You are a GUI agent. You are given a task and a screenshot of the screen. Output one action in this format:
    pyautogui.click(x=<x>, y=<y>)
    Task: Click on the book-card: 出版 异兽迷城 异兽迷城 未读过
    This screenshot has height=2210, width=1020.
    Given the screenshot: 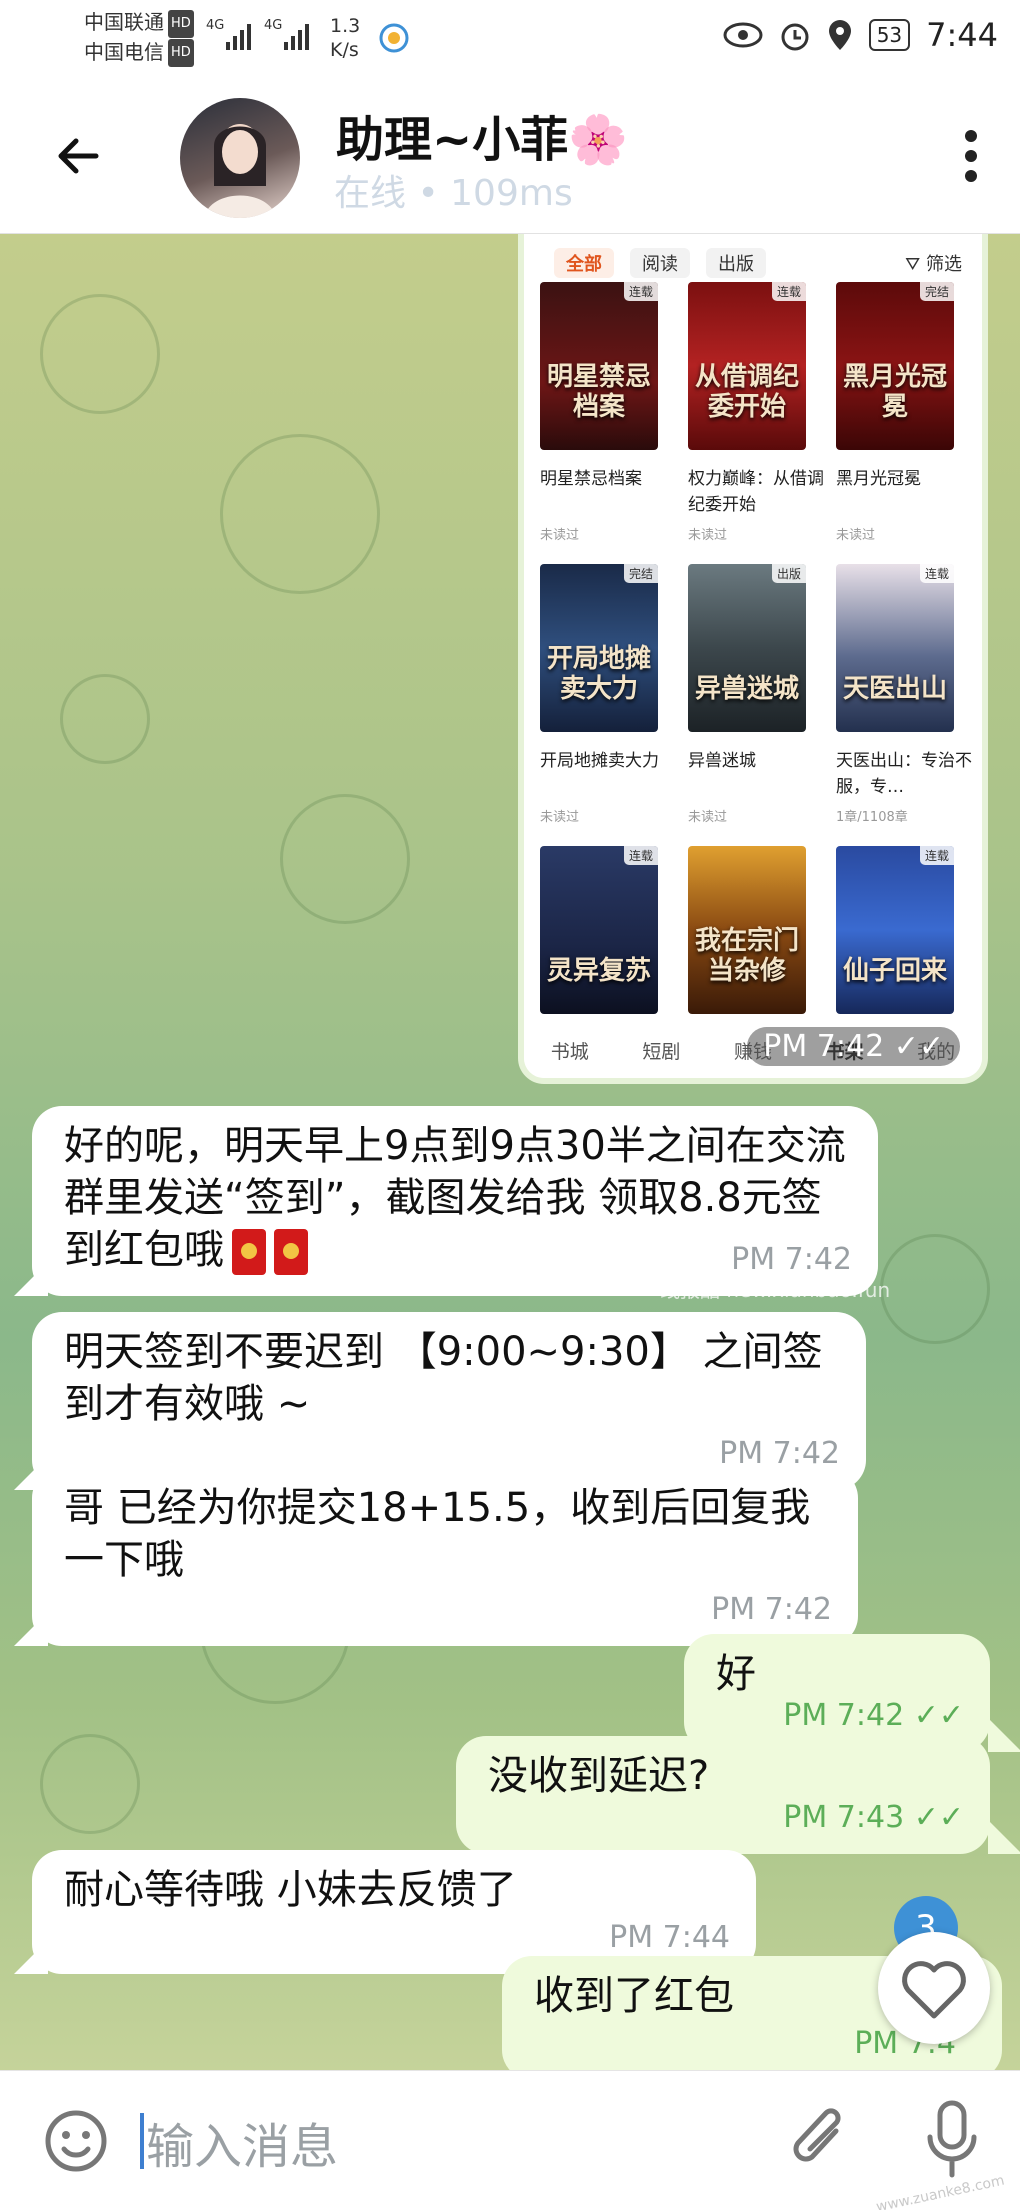 What is the action you would take?
    pyautogui.click(x=758, y=694)
    